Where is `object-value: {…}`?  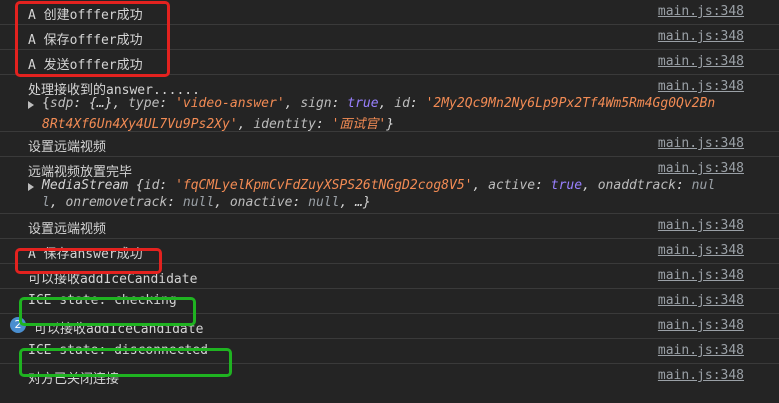 object-value: {…} is located at coordinates (100, 103).